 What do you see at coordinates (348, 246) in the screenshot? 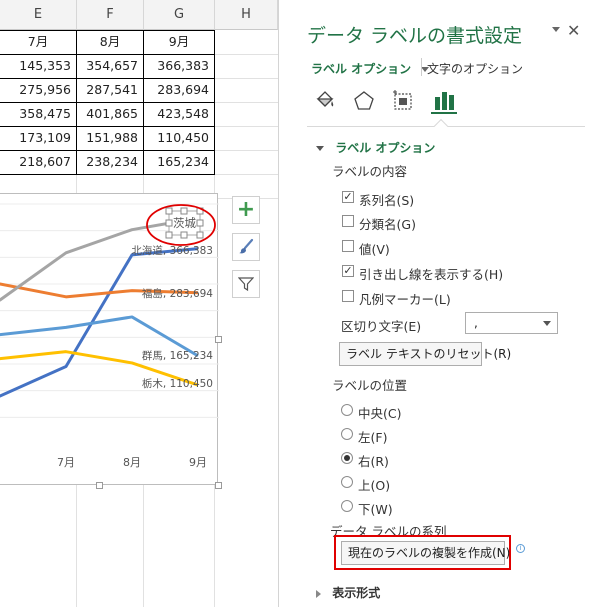
I see `value-checkbox` at bounding box center [348, 246].